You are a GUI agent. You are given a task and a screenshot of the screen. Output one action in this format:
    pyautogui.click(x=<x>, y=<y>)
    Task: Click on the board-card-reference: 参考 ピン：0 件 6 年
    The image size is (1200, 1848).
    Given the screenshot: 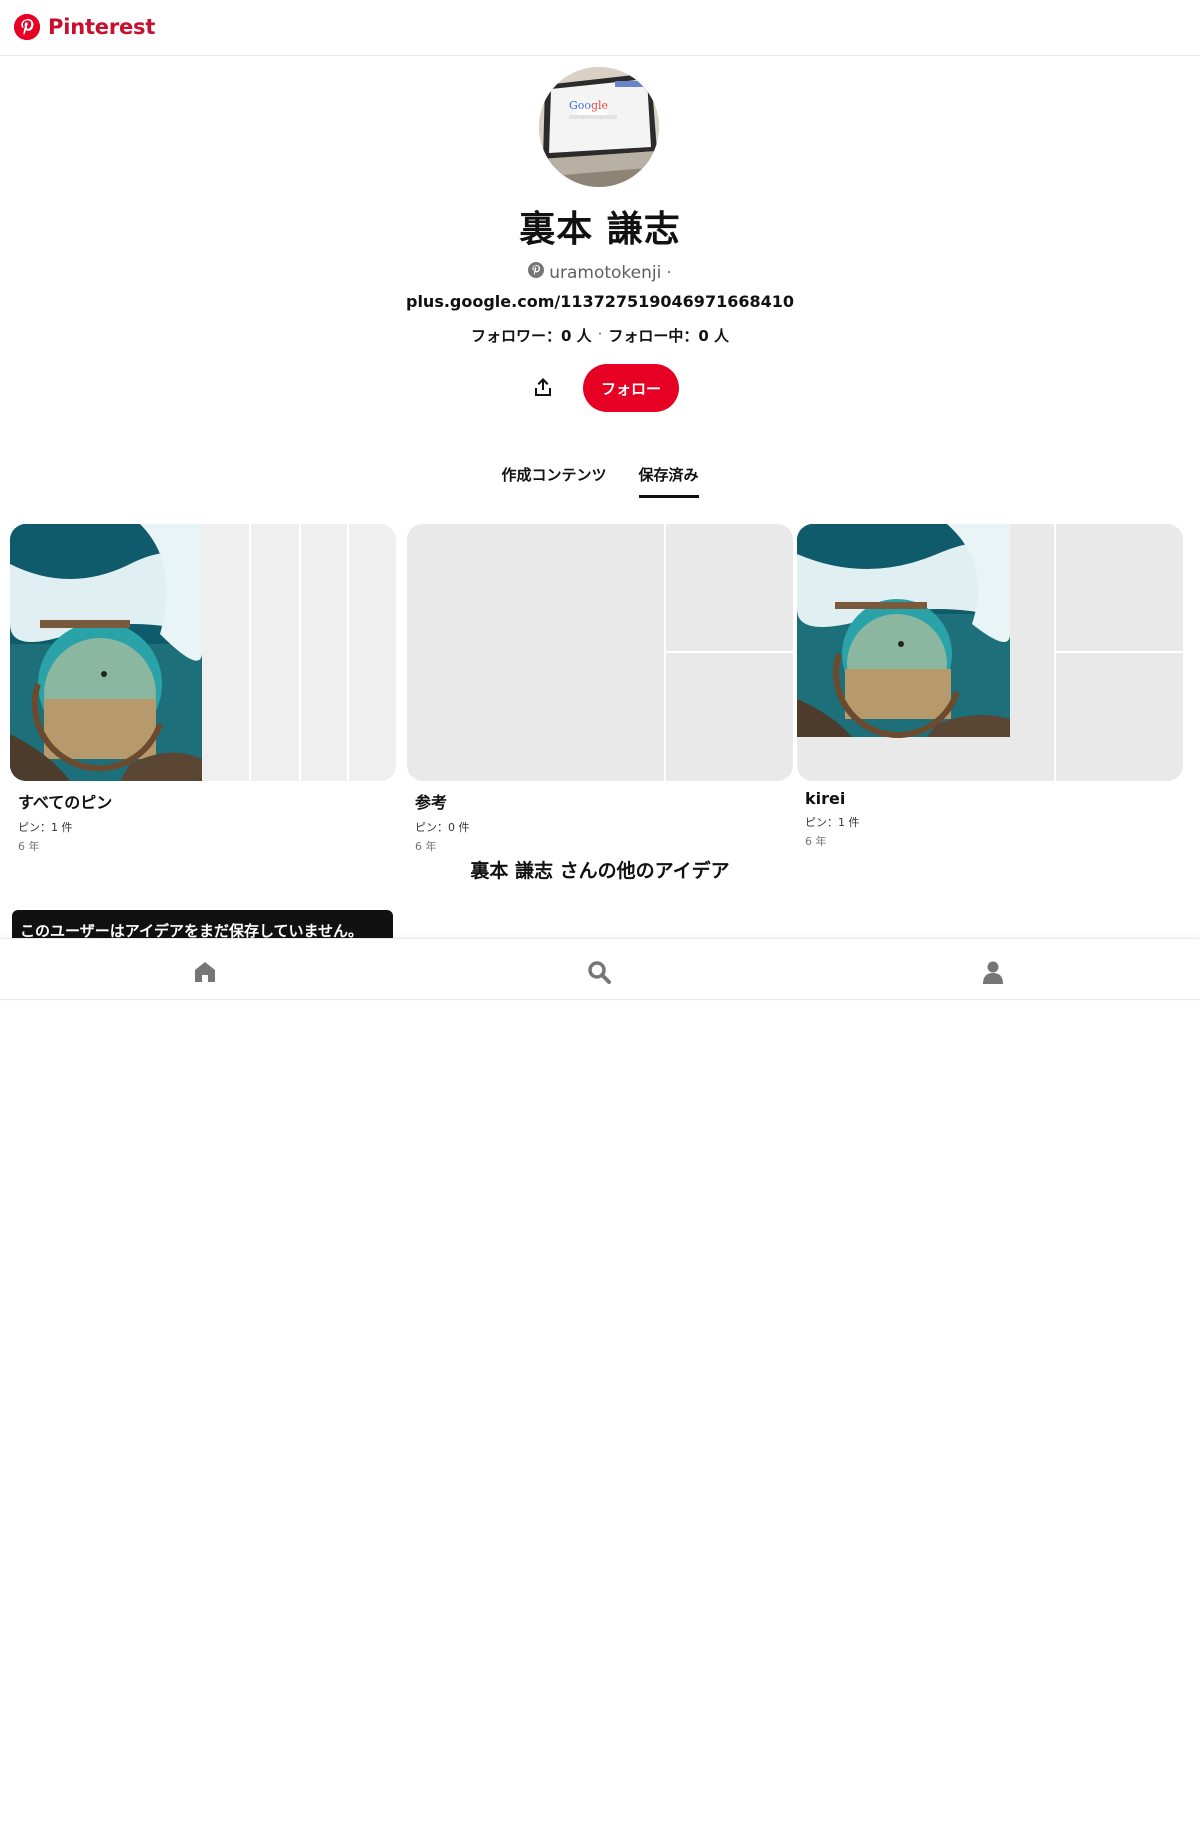 What is the action you would take?
    pyautogui.click(x=600, y=689)
    